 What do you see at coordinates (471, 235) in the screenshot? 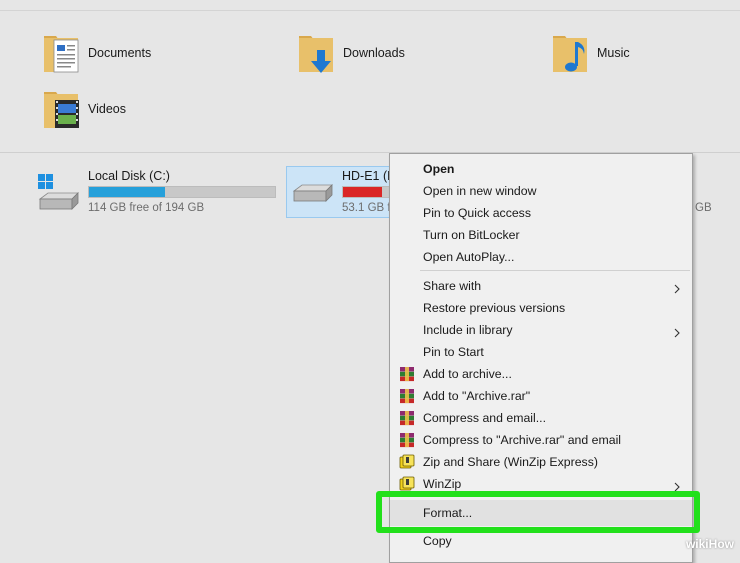
I see `menu-item-label: Turn on BitLocker` at bounding box center [471, 235].